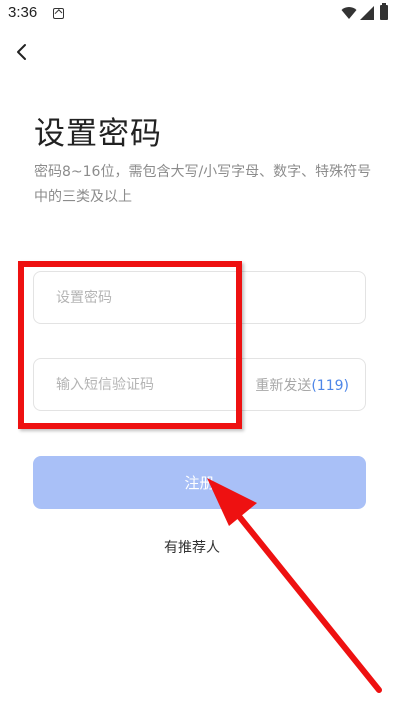  I want to click on resend-code-button: 重新发送(119), so click(302, 385).